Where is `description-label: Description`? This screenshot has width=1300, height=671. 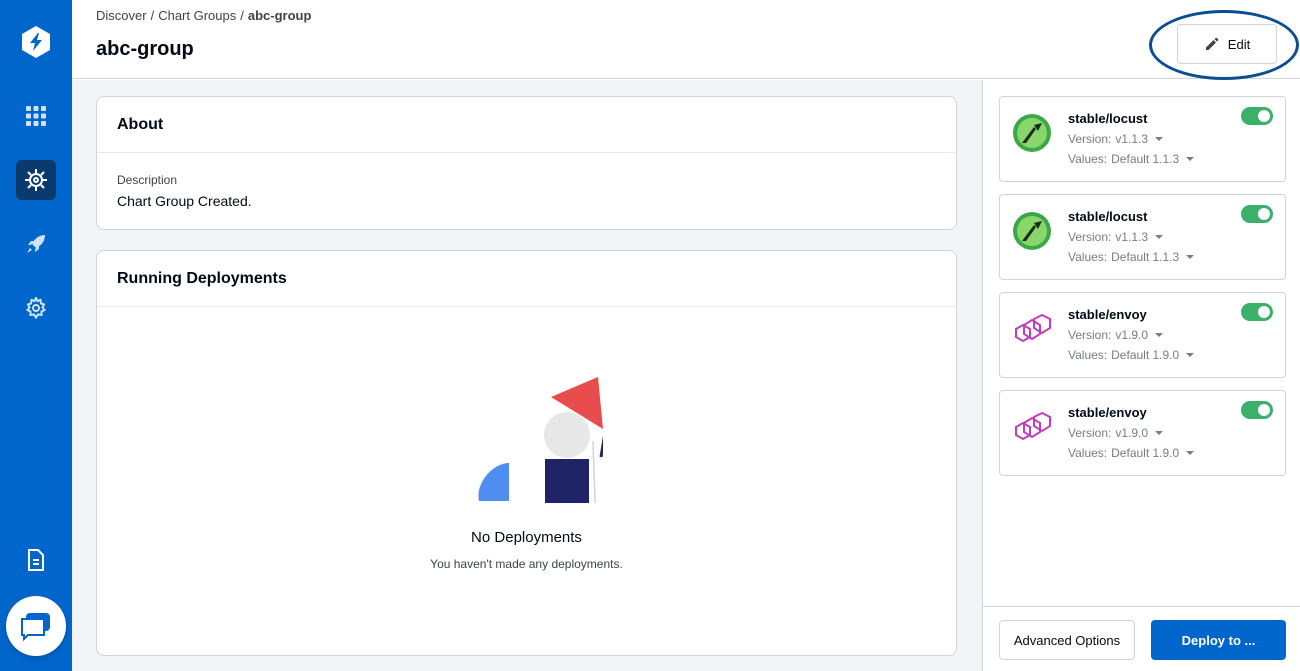
description-label: Description is located at coordinates (147, 180).